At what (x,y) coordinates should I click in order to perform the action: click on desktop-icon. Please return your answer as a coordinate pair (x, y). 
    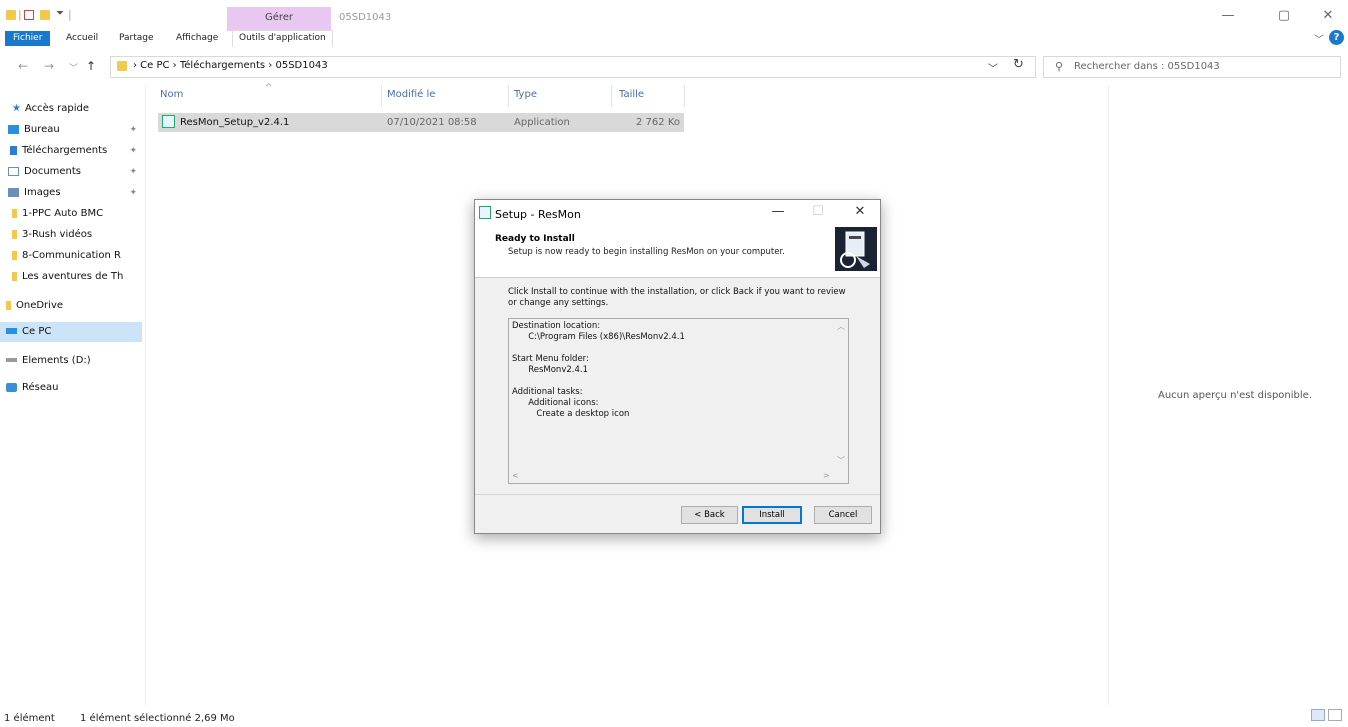
    Looking at the image, I should click on (13, 129).